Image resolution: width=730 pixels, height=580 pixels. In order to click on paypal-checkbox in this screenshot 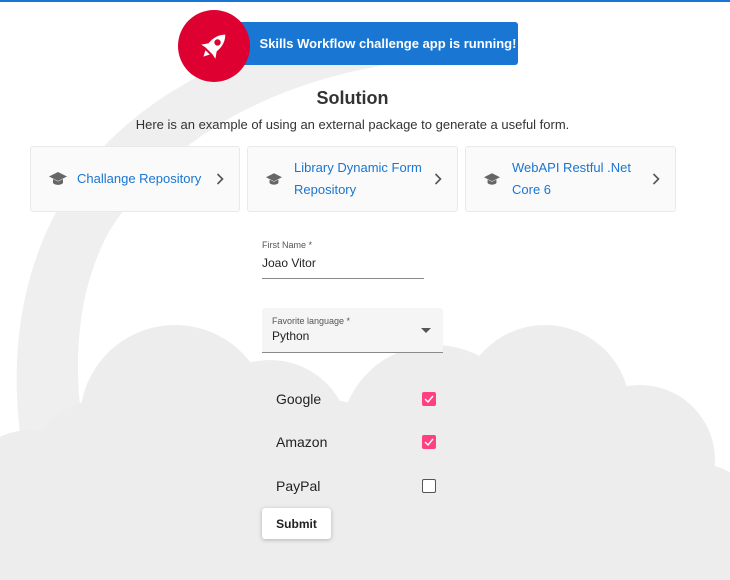, I will do `click(429, 486)`.